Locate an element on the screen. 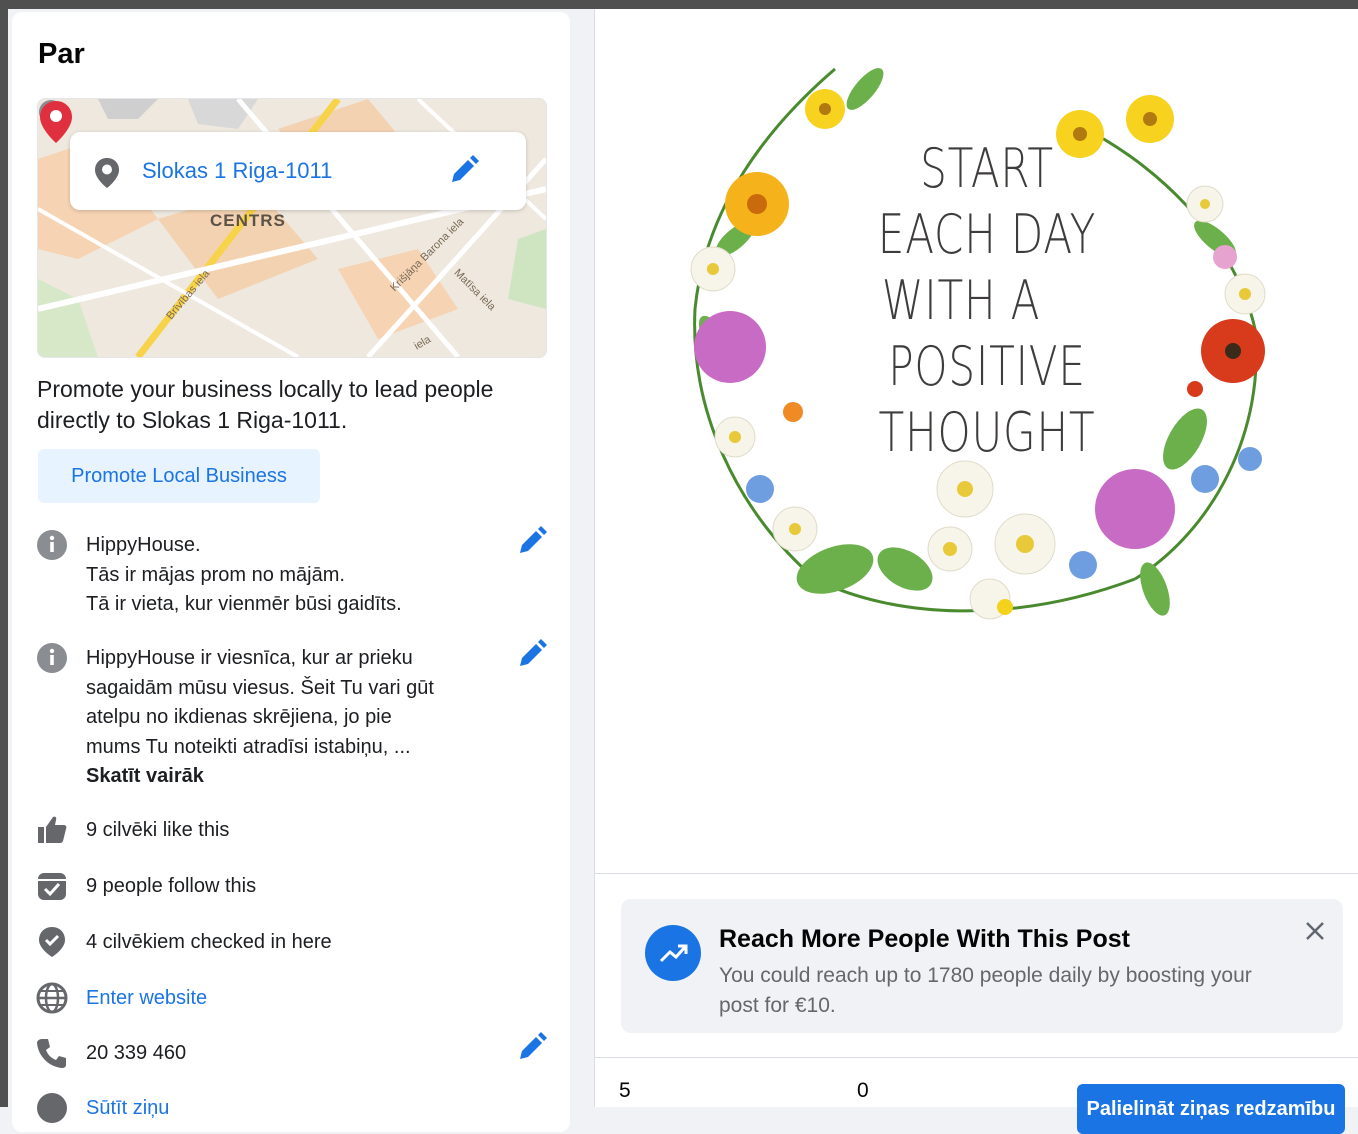  phone-row: 20 339 460 is located at coordinates (301, 1050).